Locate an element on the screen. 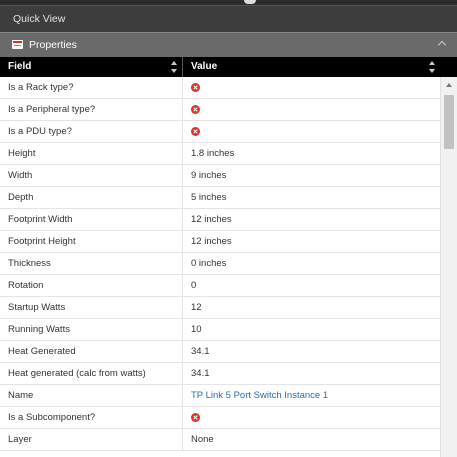 This screenshot has width=457, height=457. field-cell: Heat generated (calc from watts) is located at coordinates (91, 374).